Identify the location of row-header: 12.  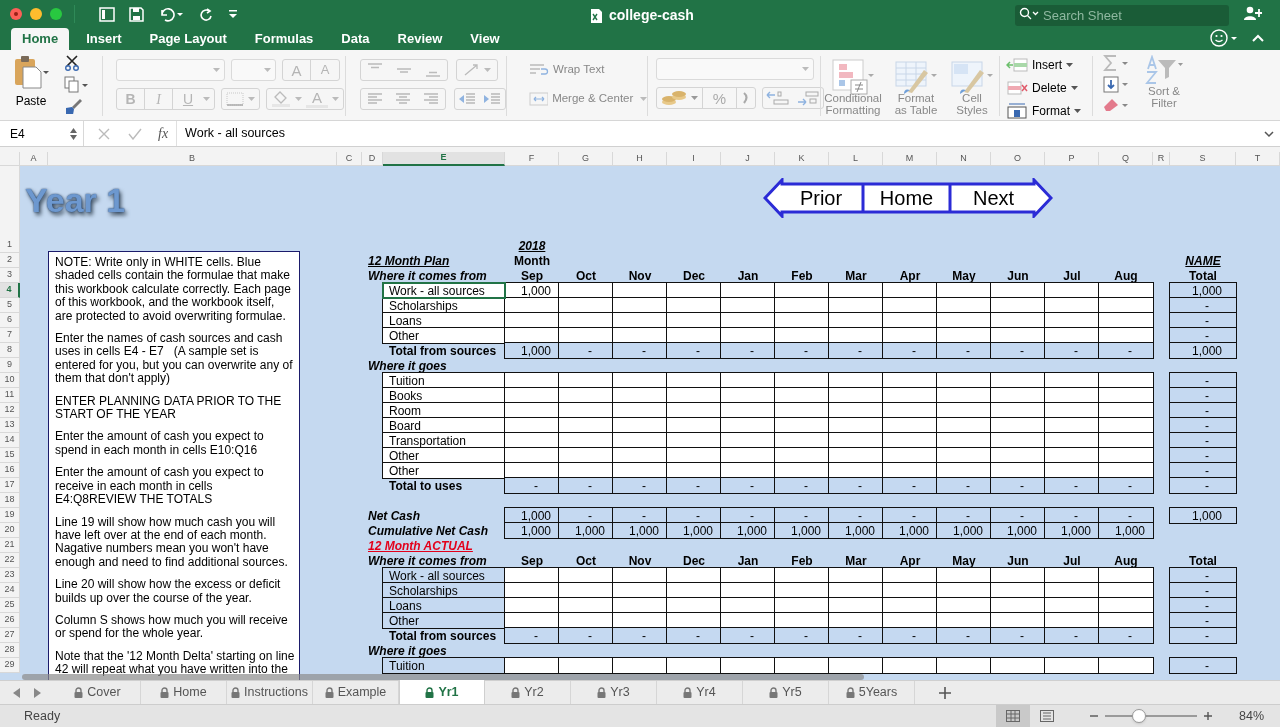
(10, 410).